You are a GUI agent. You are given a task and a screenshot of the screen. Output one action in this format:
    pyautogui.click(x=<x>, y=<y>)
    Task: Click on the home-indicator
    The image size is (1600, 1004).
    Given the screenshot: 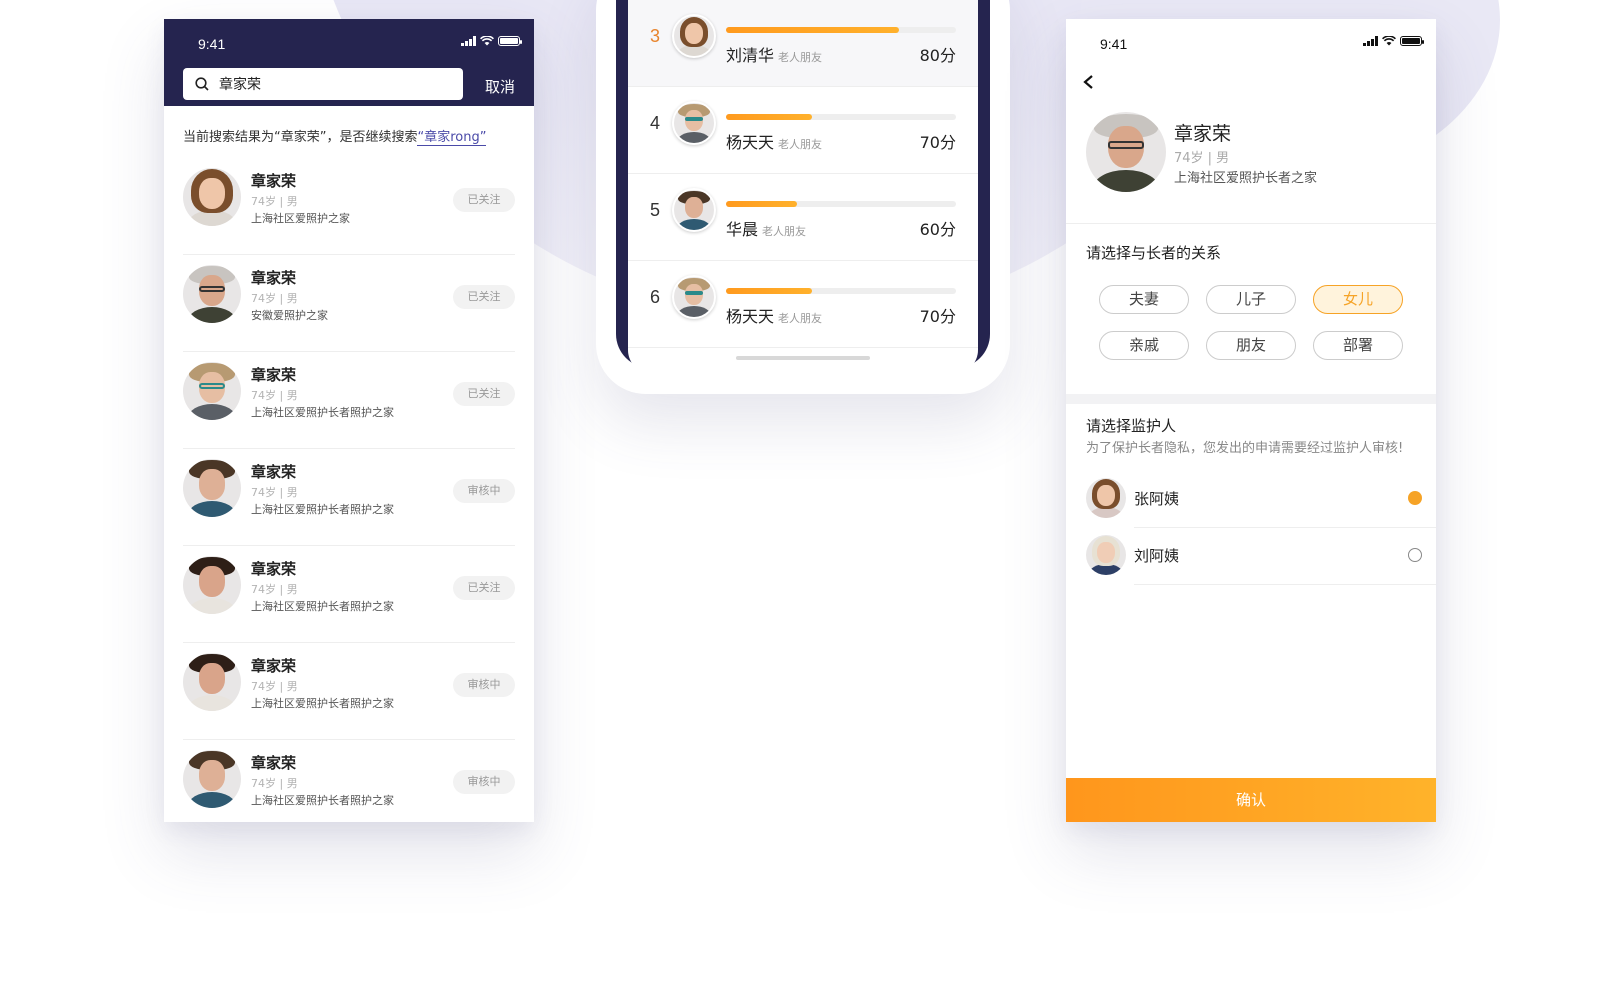 What is the action you would take?
    pyautogui.click(x=803, y=358)
    